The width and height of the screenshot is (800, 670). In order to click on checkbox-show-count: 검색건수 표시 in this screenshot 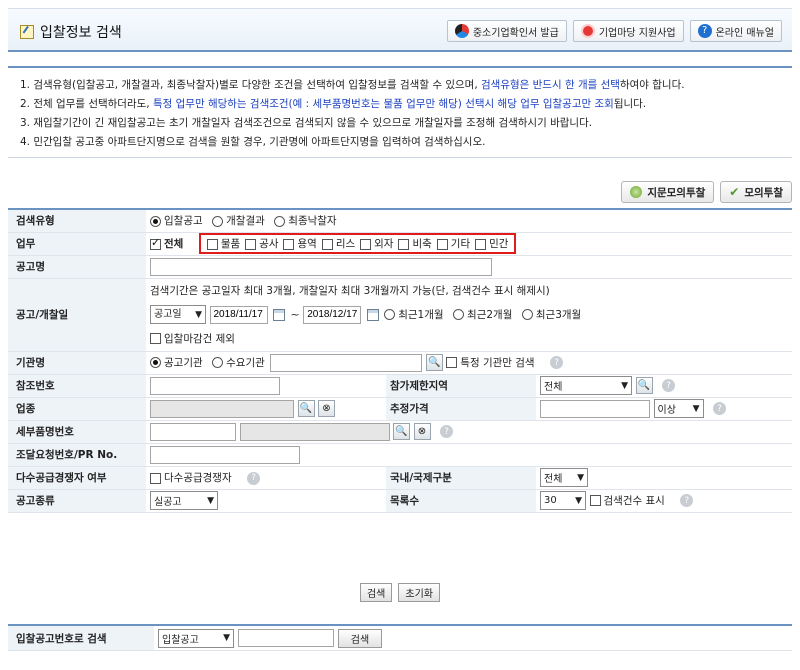, I will do `click(627, 501)`.